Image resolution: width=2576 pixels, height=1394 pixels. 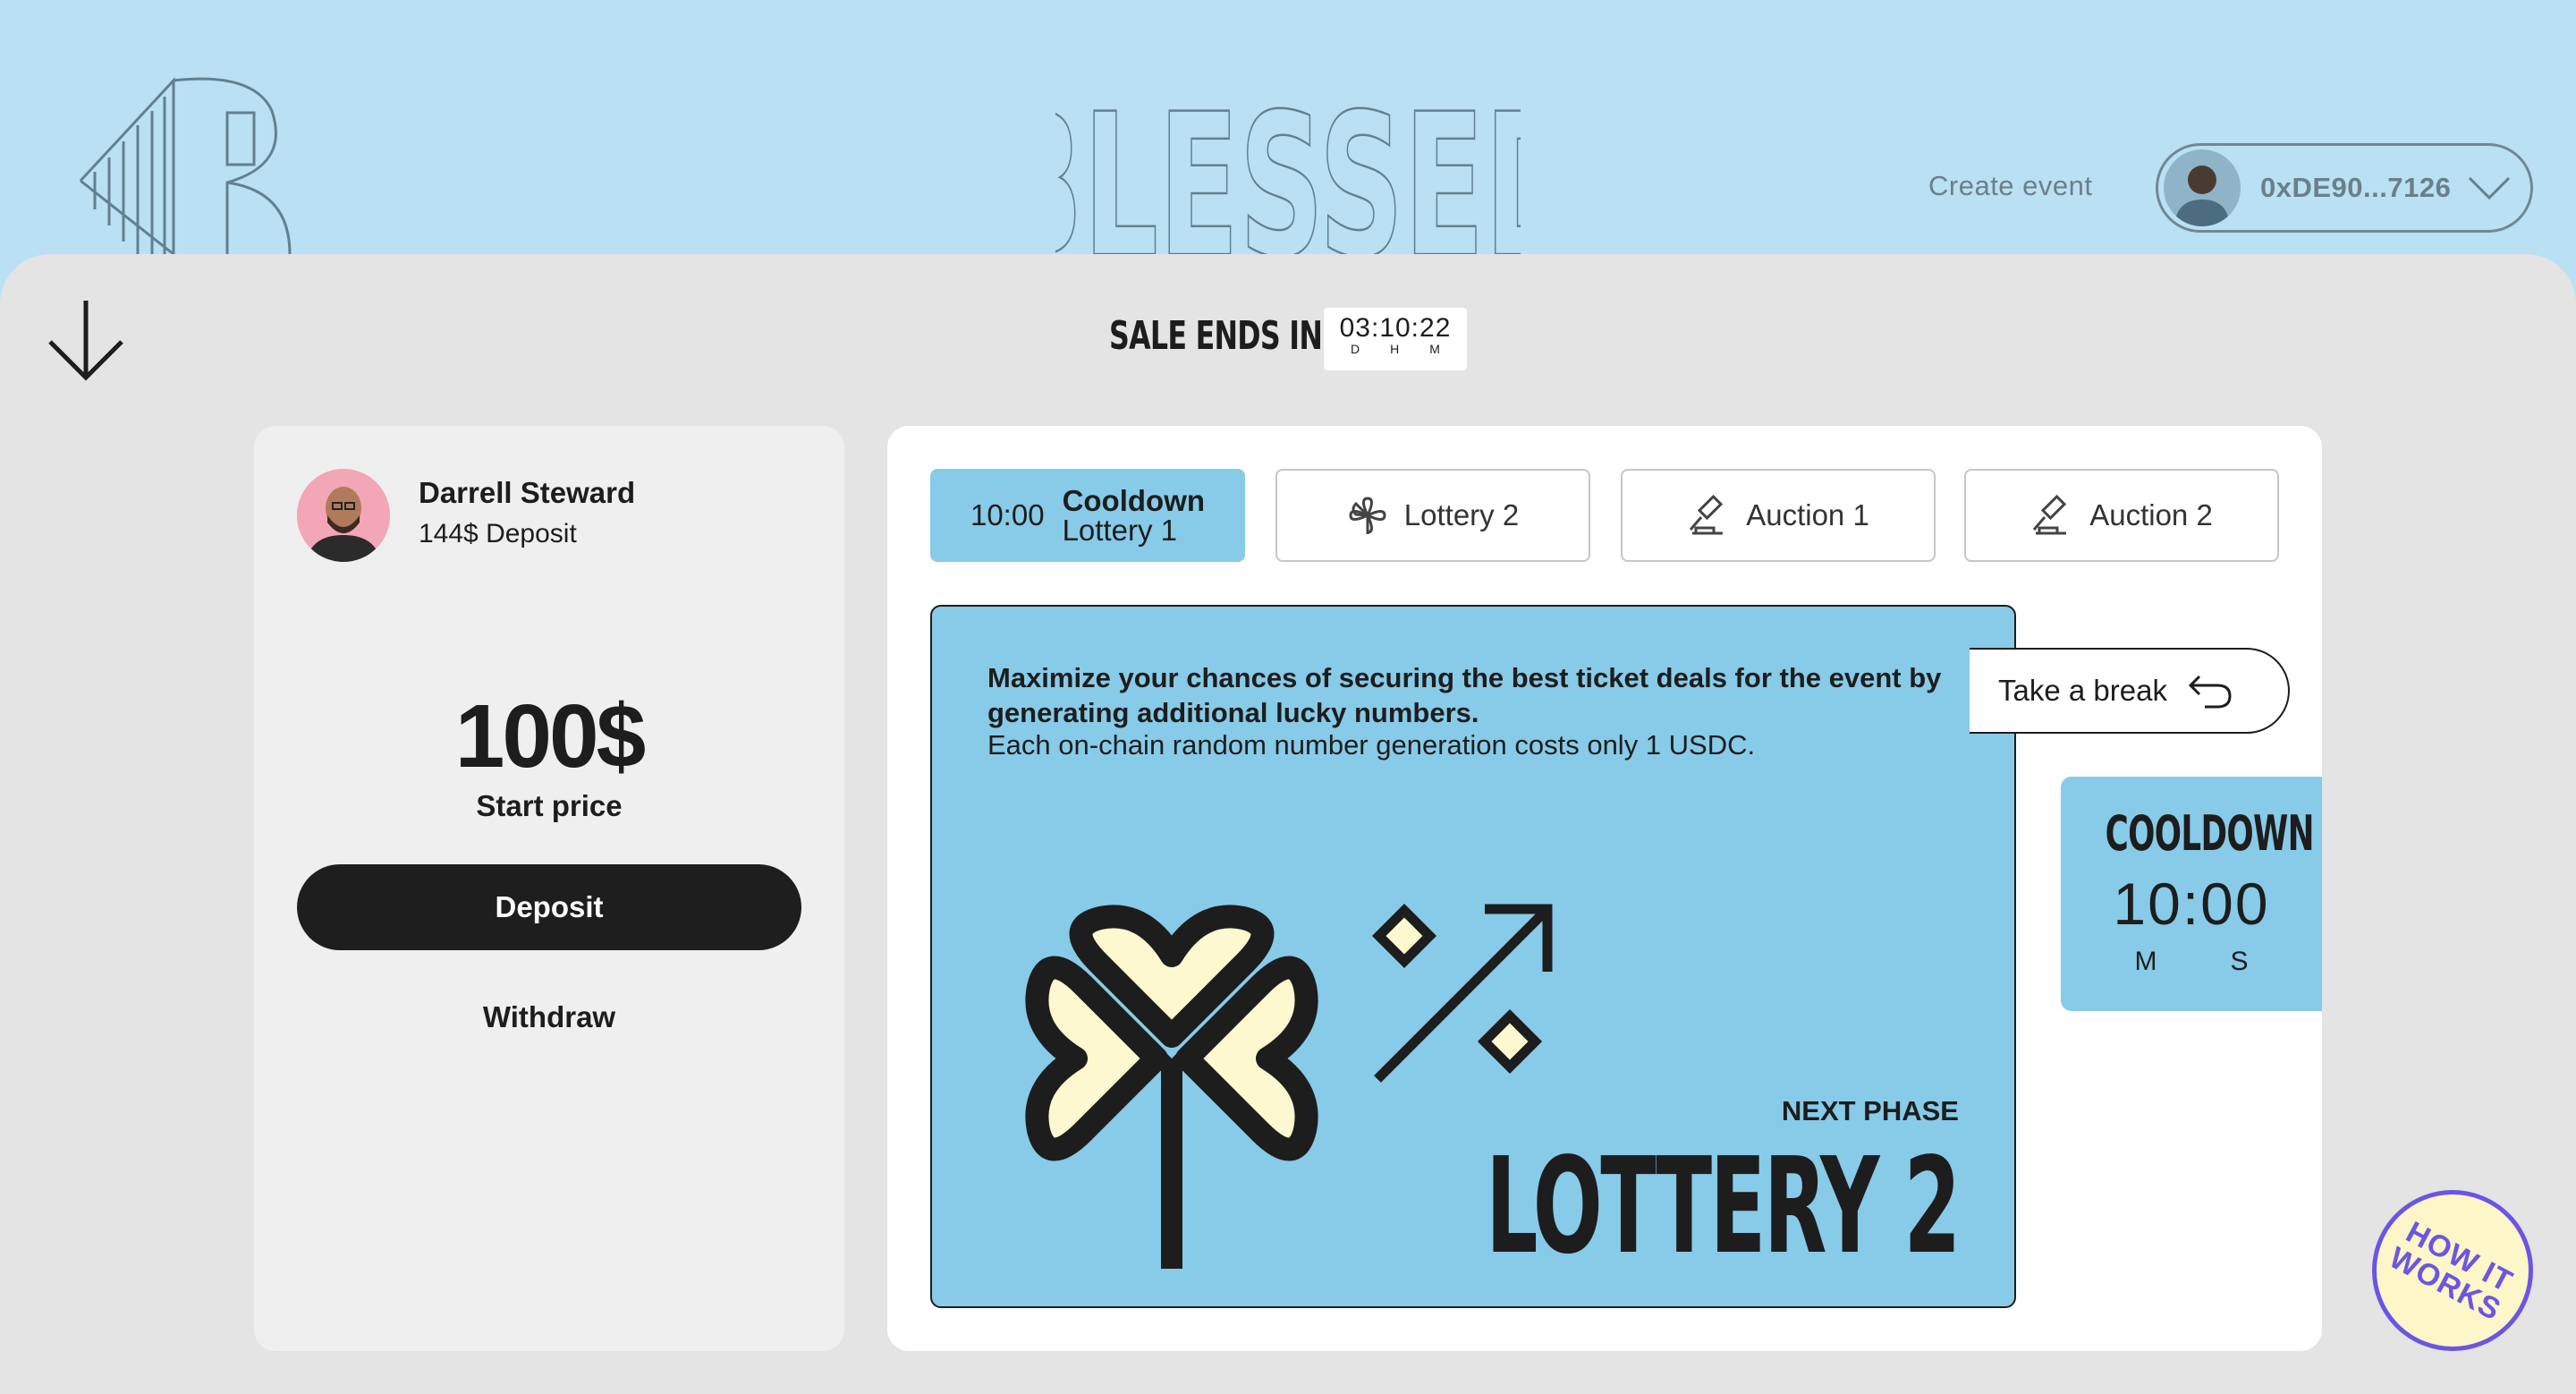 I want to click on brand-wordmark: BLESSED, so click(x=1288, y=182).